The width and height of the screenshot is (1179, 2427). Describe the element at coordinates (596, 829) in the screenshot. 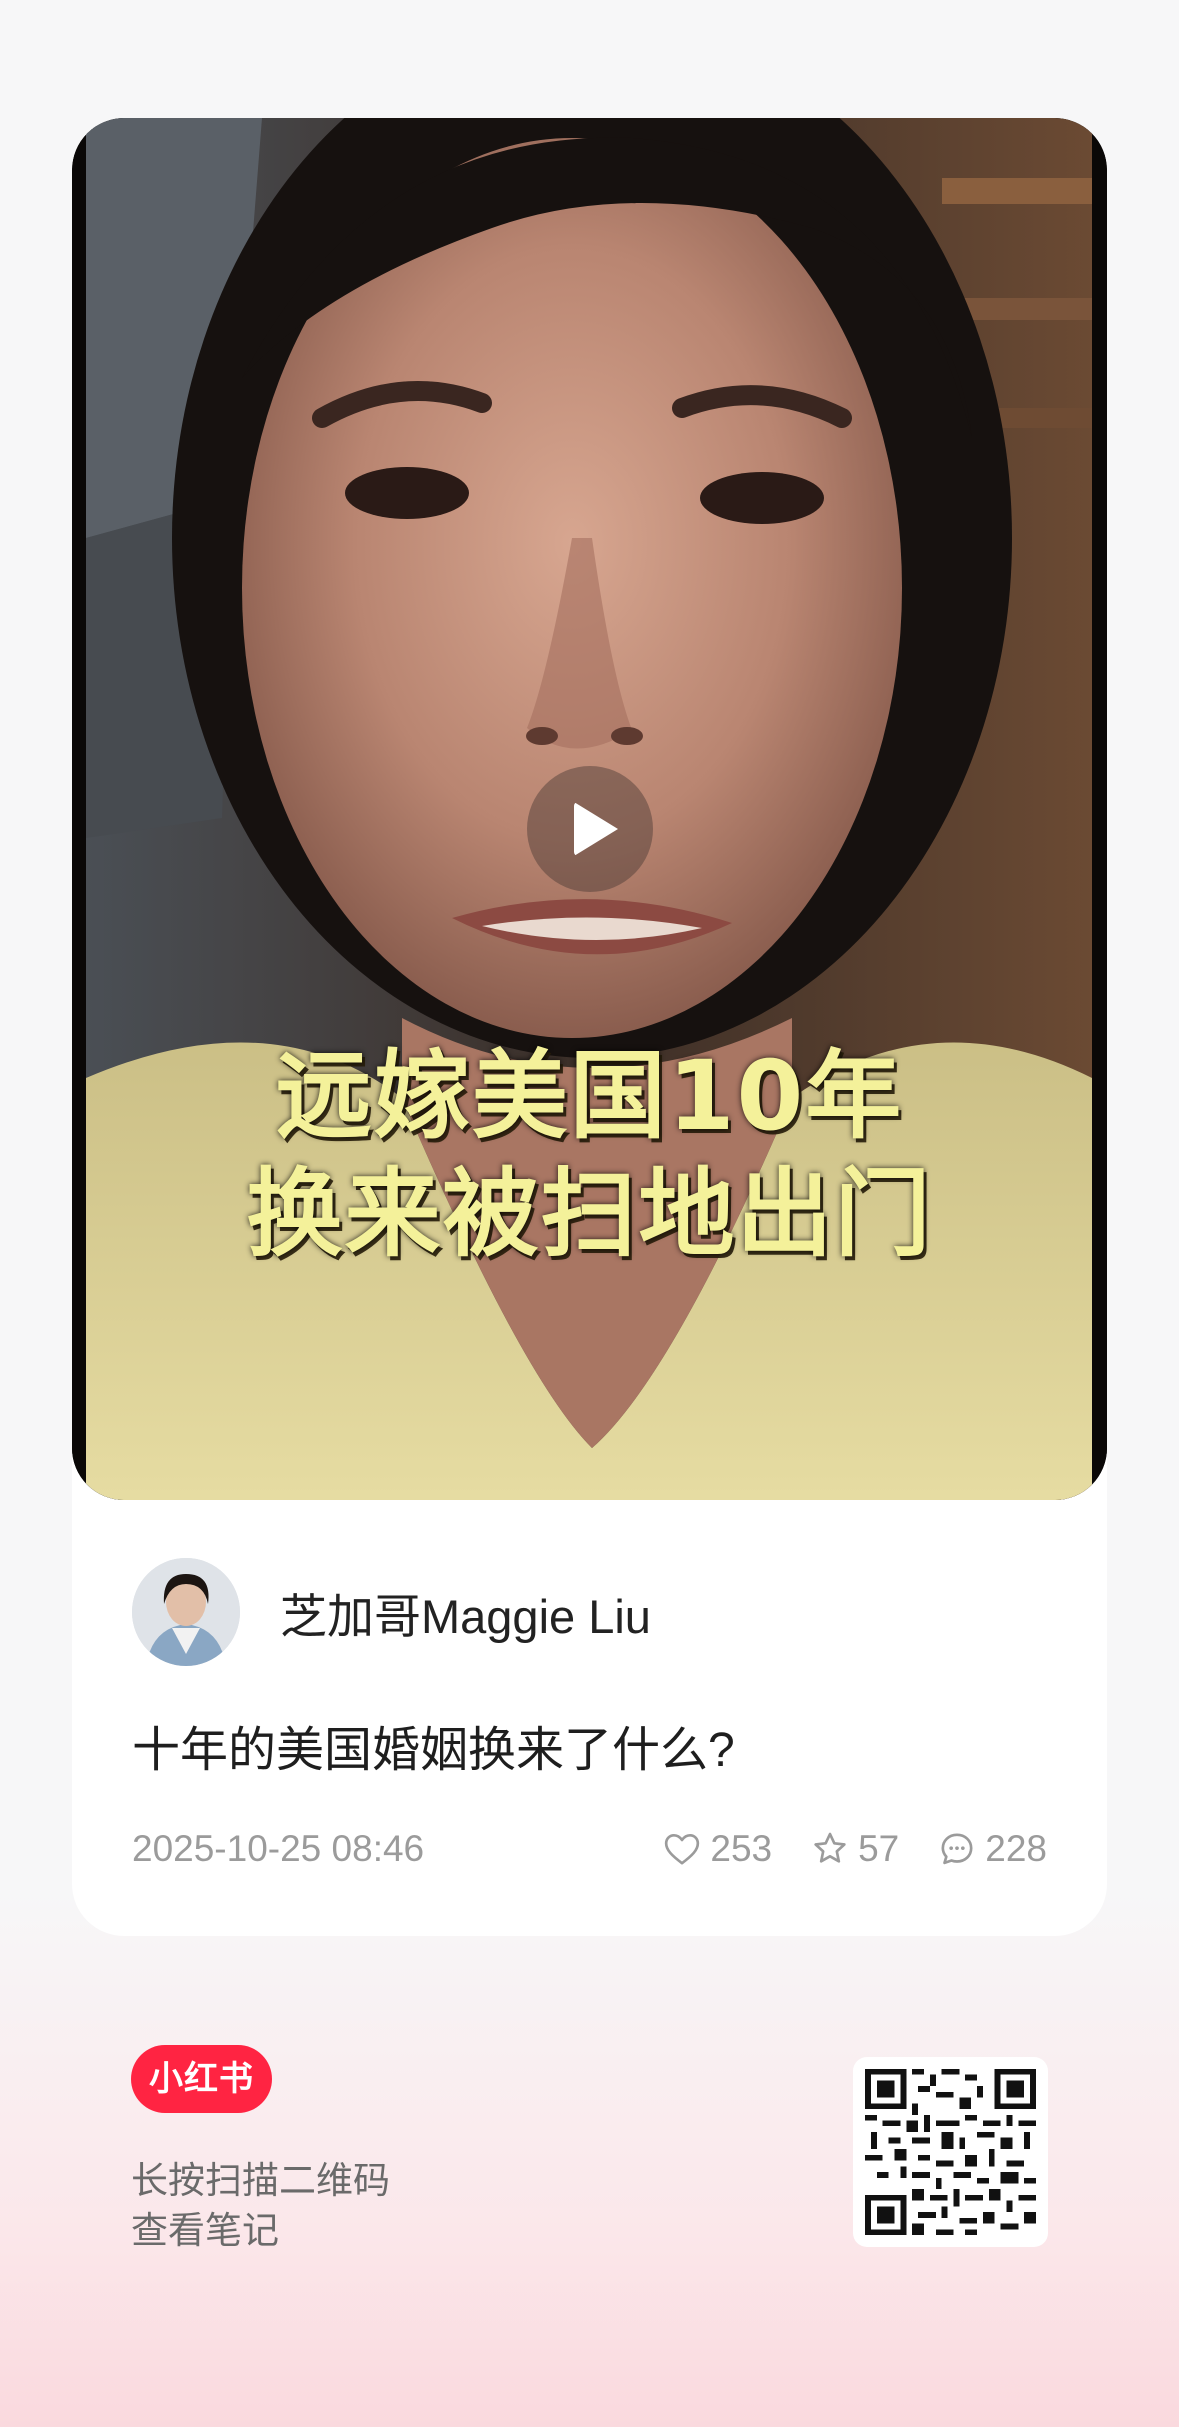

I see `play-icon` at that location.